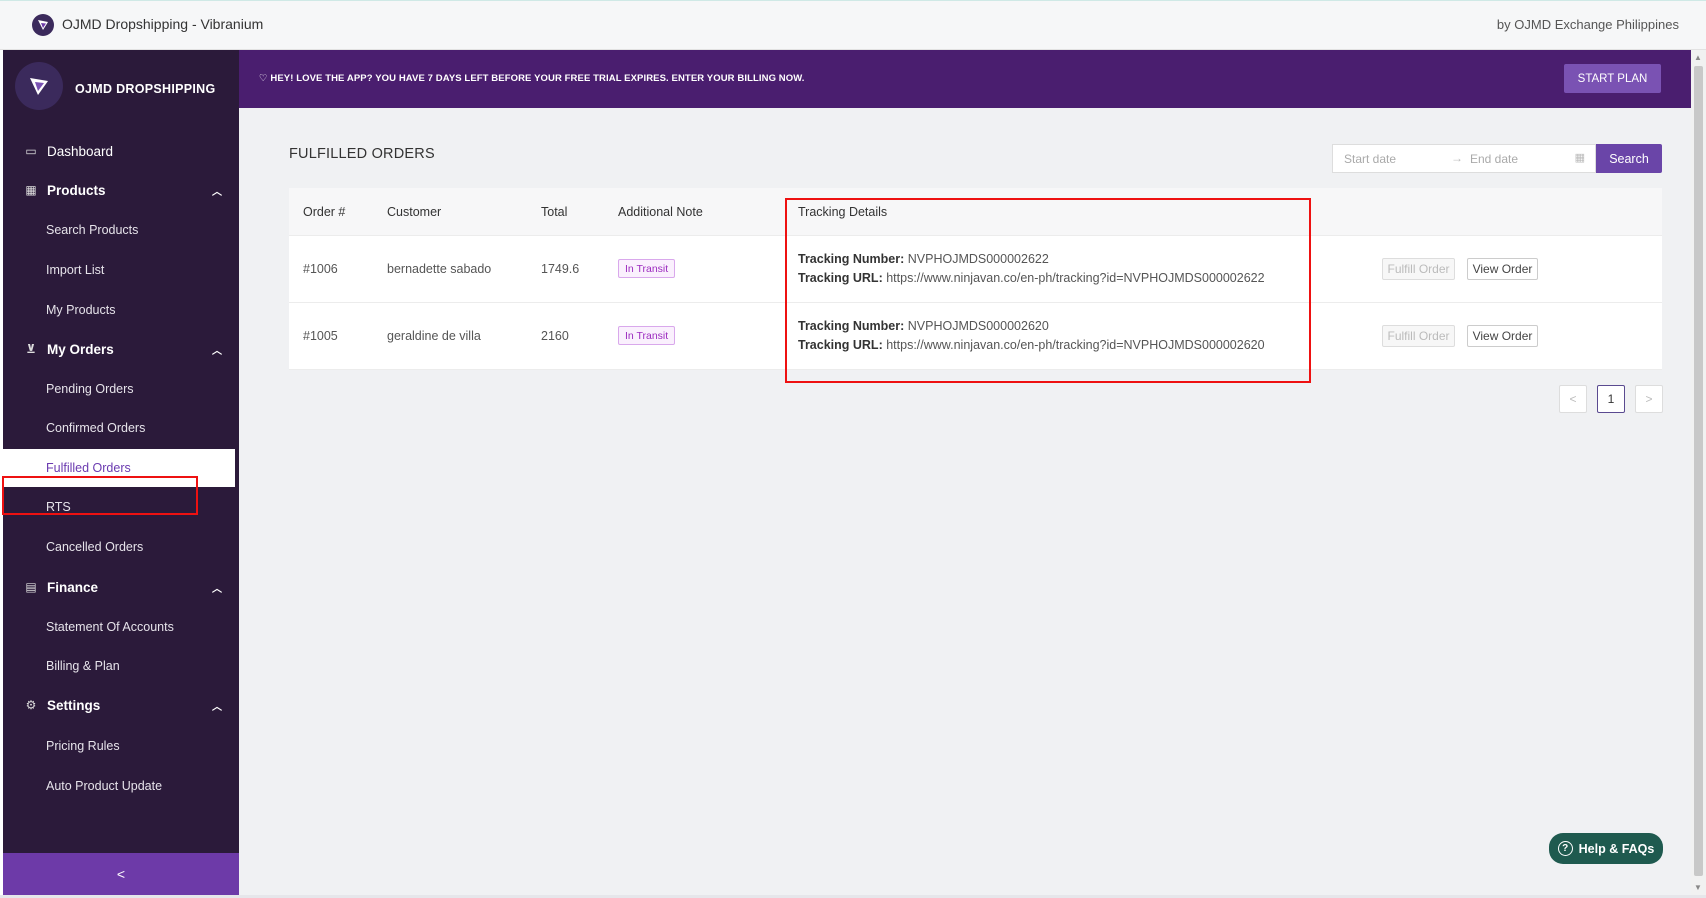 This screenshot has width=1706, height=898. I want to click on tracking-number: NVPHOJMDS000002622, so click(976, 259).